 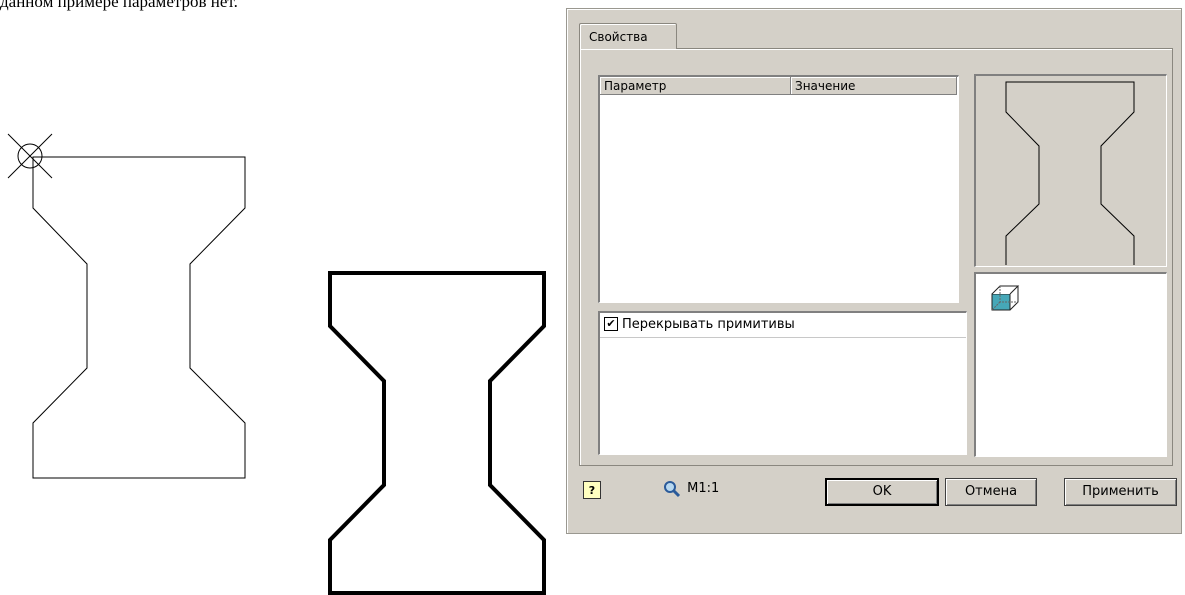 What do you see at coordinates (778, 189) in the screenshot?
I see `parameters-table: Параметр Значение` at bounding box center [778, 189].